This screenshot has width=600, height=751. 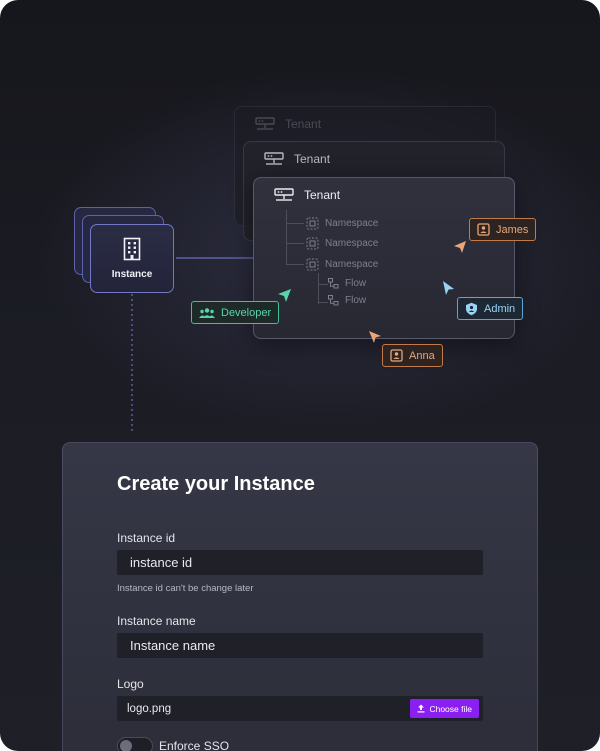 What do you see at coordinates (132, 274) in the screenshot?
I see `instance-label: Instance` at bounding box center [132, 274].